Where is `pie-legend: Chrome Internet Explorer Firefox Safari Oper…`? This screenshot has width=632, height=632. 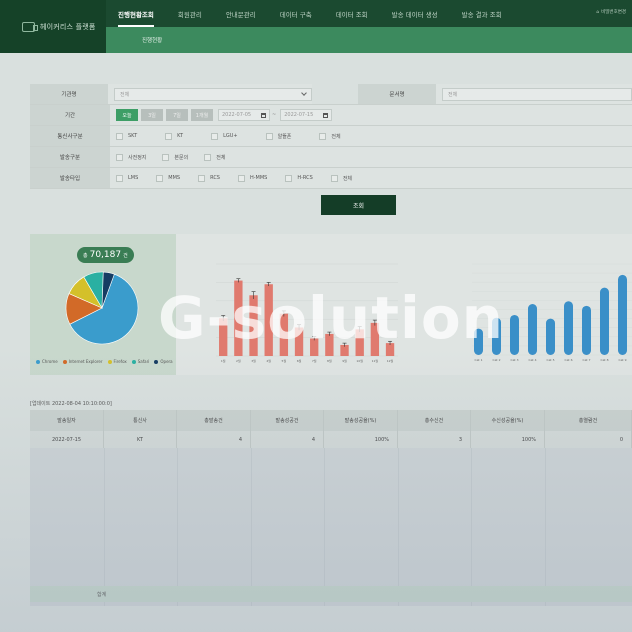
pie-legend: Chrome Internet Explorer Firefox Safari Oper… is located at coordinates (104, 361).